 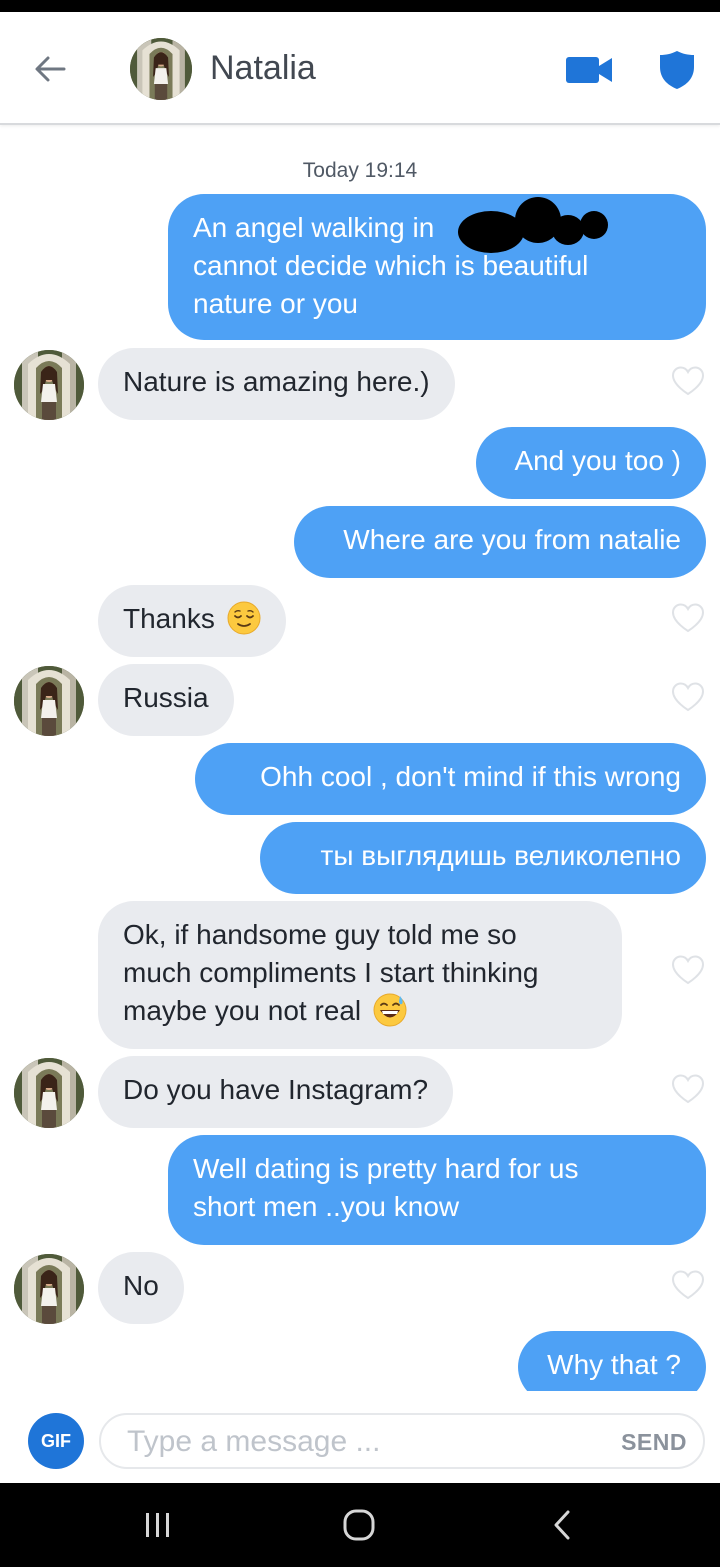 I want to click on message-text: Russia, so click(x=166, y=697).